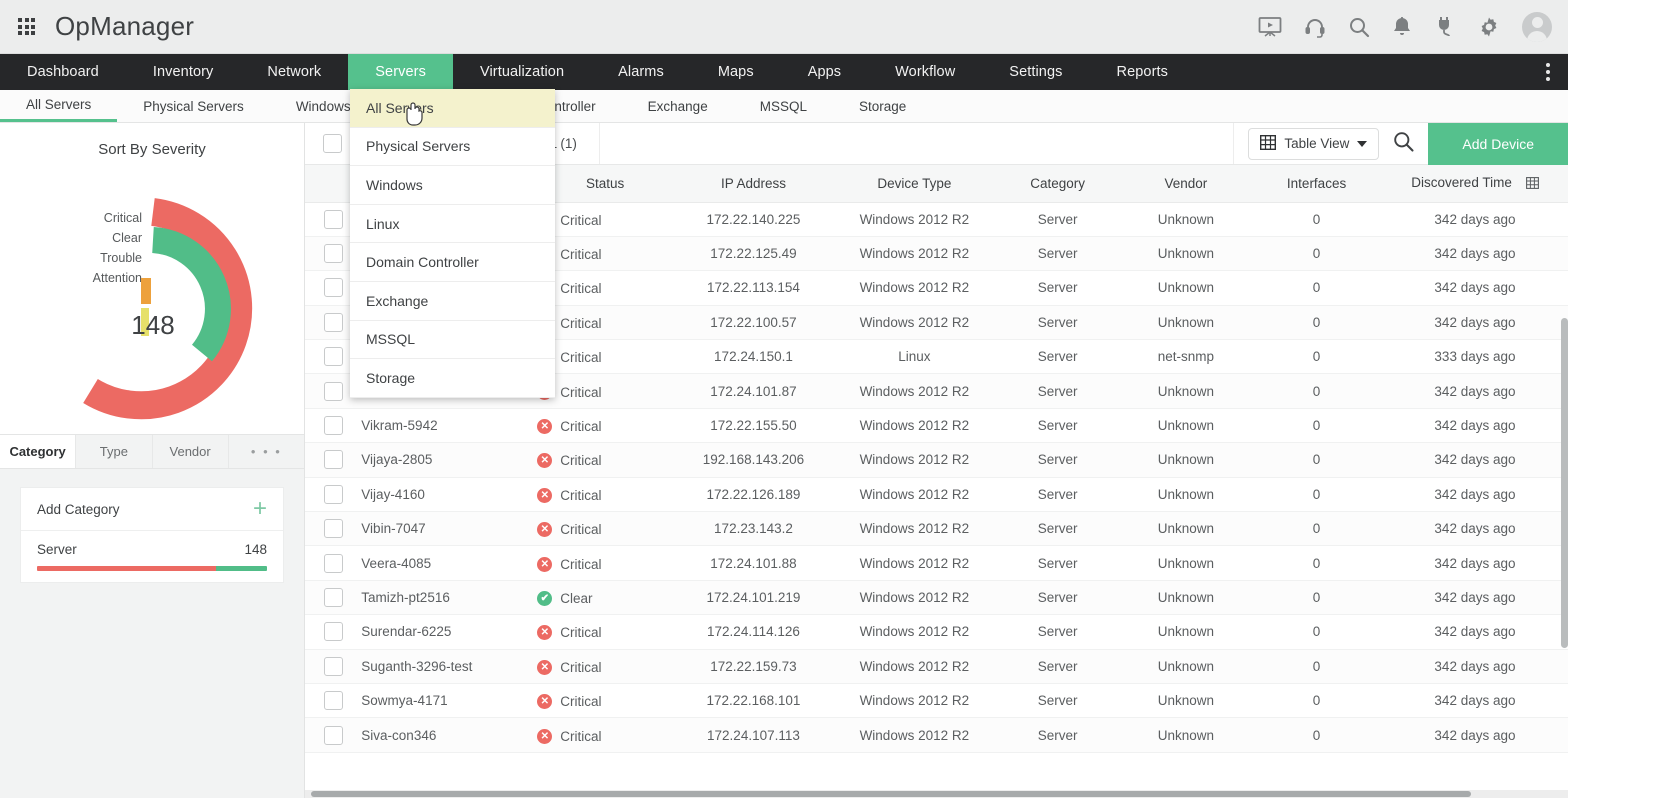  What do you see at coordinates (605, 184) in the screenshot?
I see `col-status: Status` at bounding box center [605, 184].